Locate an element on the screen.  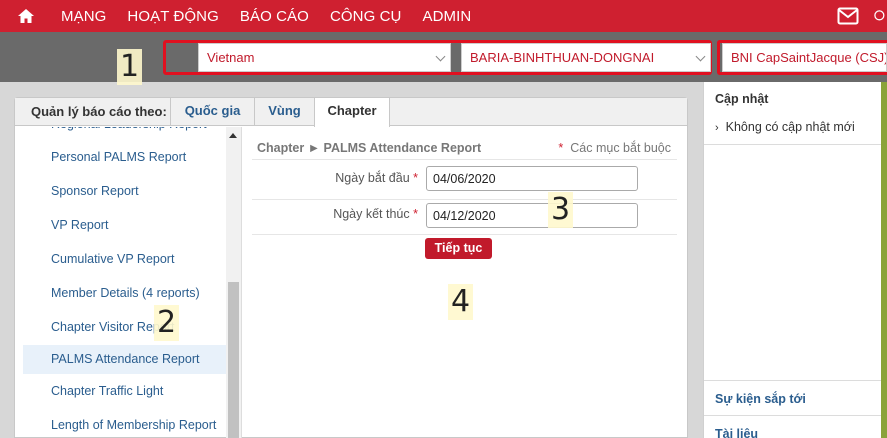
sidebar-accent-strip is located at coordinates (884, 260).